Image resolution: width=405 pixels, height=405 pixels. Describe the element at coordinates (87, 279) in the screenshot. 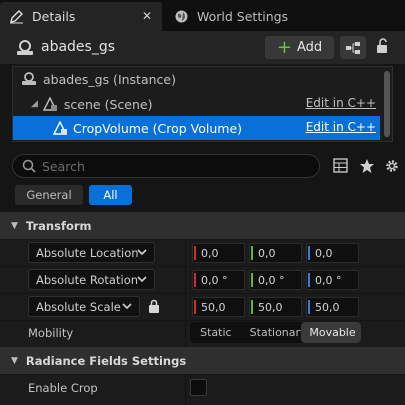

I see `dropdown-label: Absolute Rotation` at that location.